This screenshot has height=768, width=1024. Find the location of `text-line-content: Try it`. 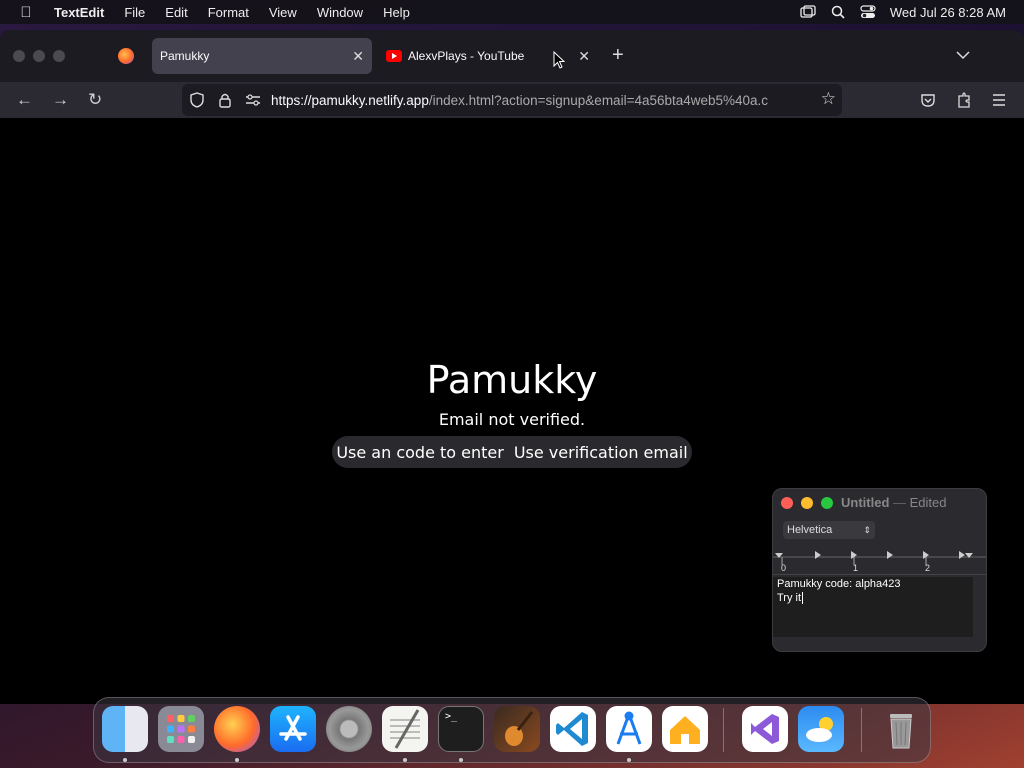

text-line-content: Try it is located at coordinates (789, 598).